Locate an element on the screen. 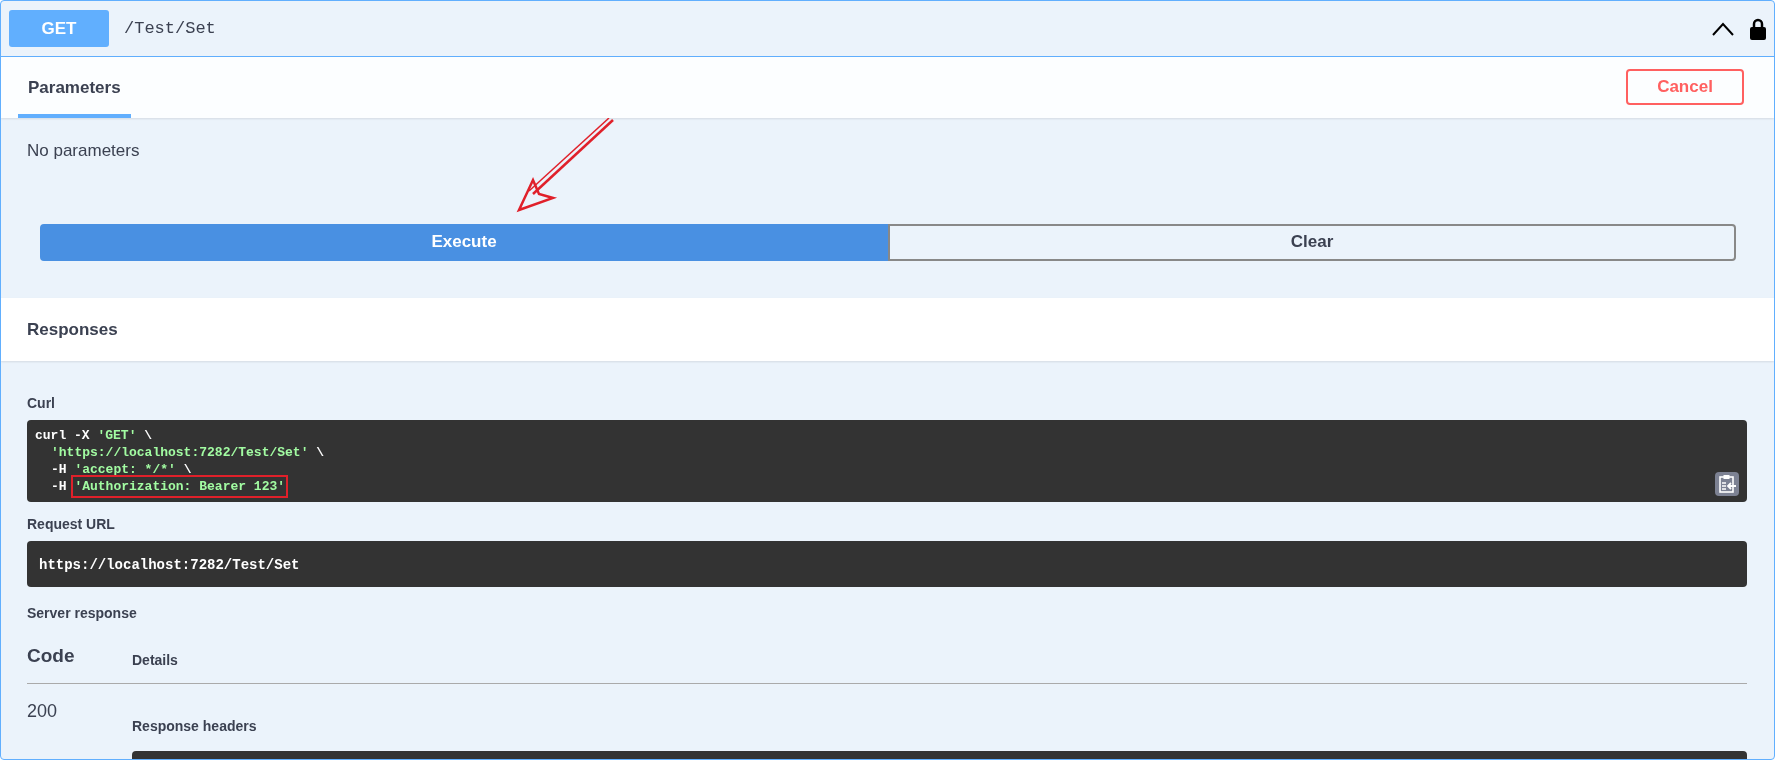  code-text: 'https://localhost:7282/Test/Set' is located at coordinates (179, 452).